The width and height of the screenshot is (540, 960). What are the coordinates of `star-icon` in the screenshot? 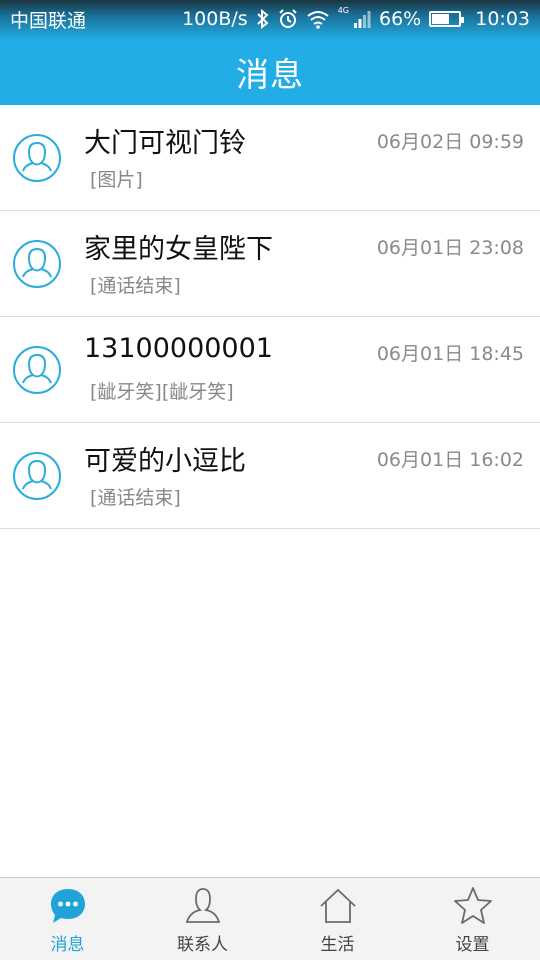 It's located at (473, 906).